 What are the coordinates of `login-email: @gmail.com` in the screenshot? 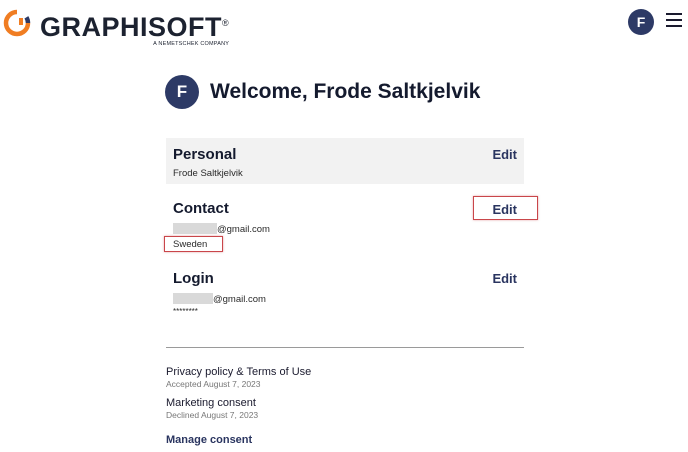 It's located at (219, 299).